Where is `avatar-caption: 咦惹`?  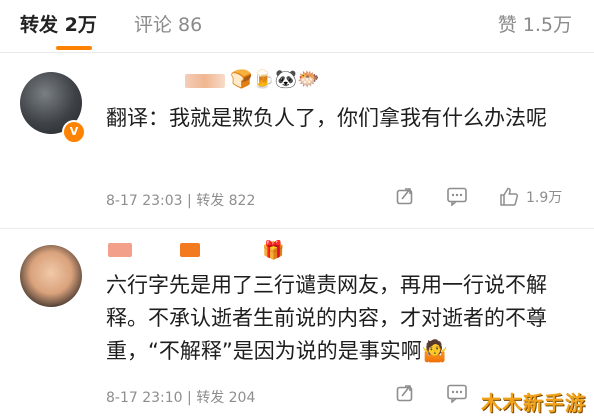
avatar-caption: 咦惹 is located at coordinates (63, 305).